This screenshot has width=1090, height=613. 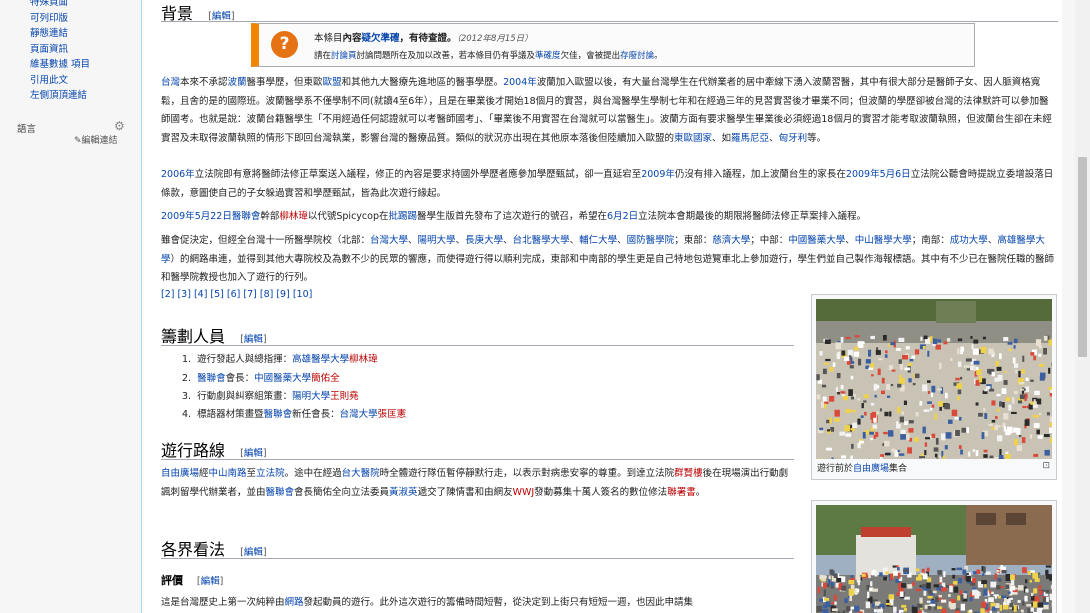 I want to click on wiki-link: 匈牙利, so click(x=793, y=138).